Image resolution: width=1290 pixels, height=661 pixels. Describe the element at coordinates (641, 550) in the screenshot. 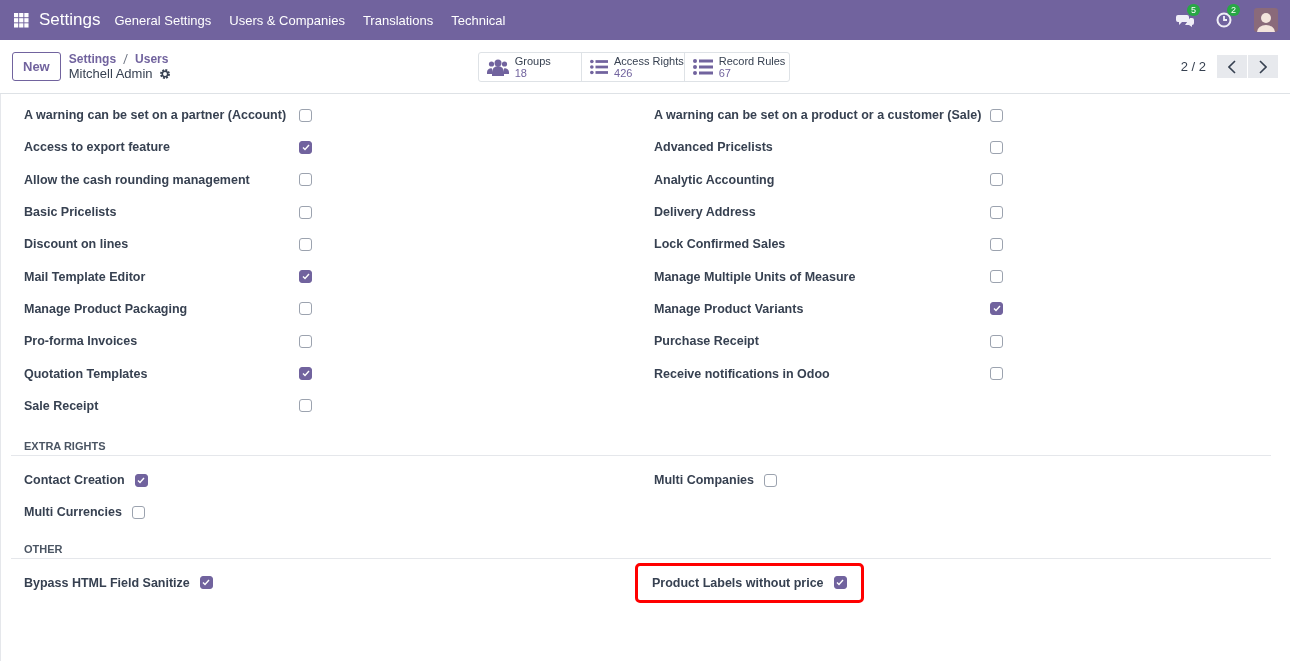

I see `section-heading: OTHER` at that location.